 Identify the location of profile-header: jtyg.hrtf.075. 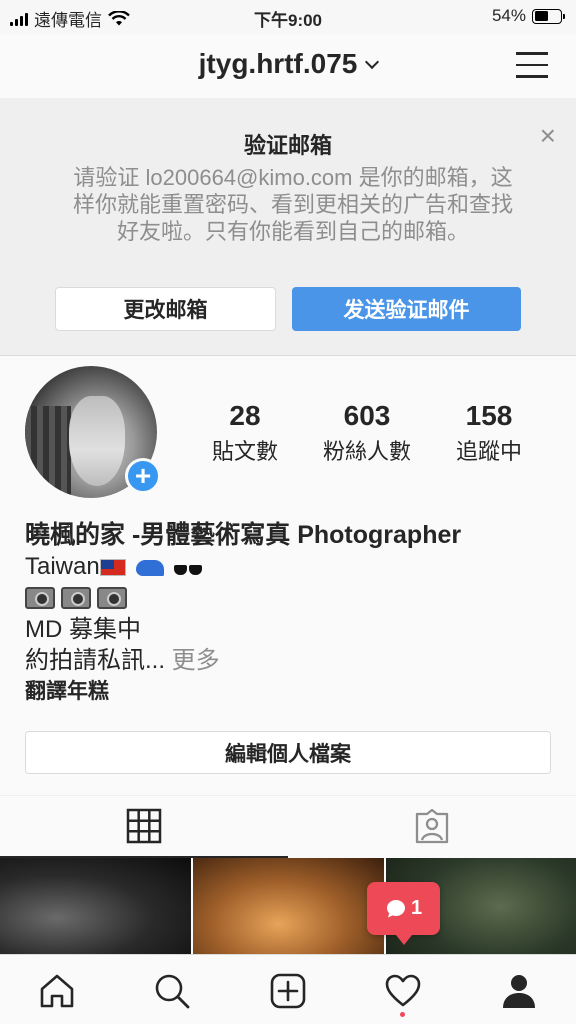
(288, 66).